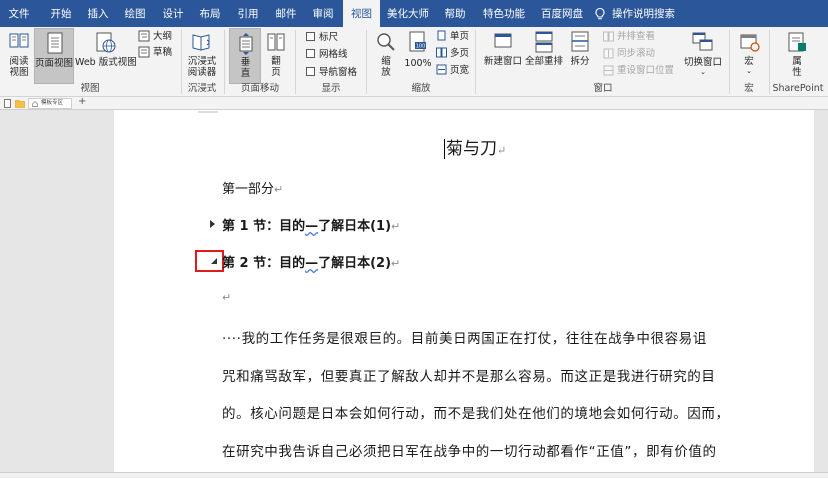 The image size is (828, 478). I want to click on tab-design: 设计, so click(173, 13).